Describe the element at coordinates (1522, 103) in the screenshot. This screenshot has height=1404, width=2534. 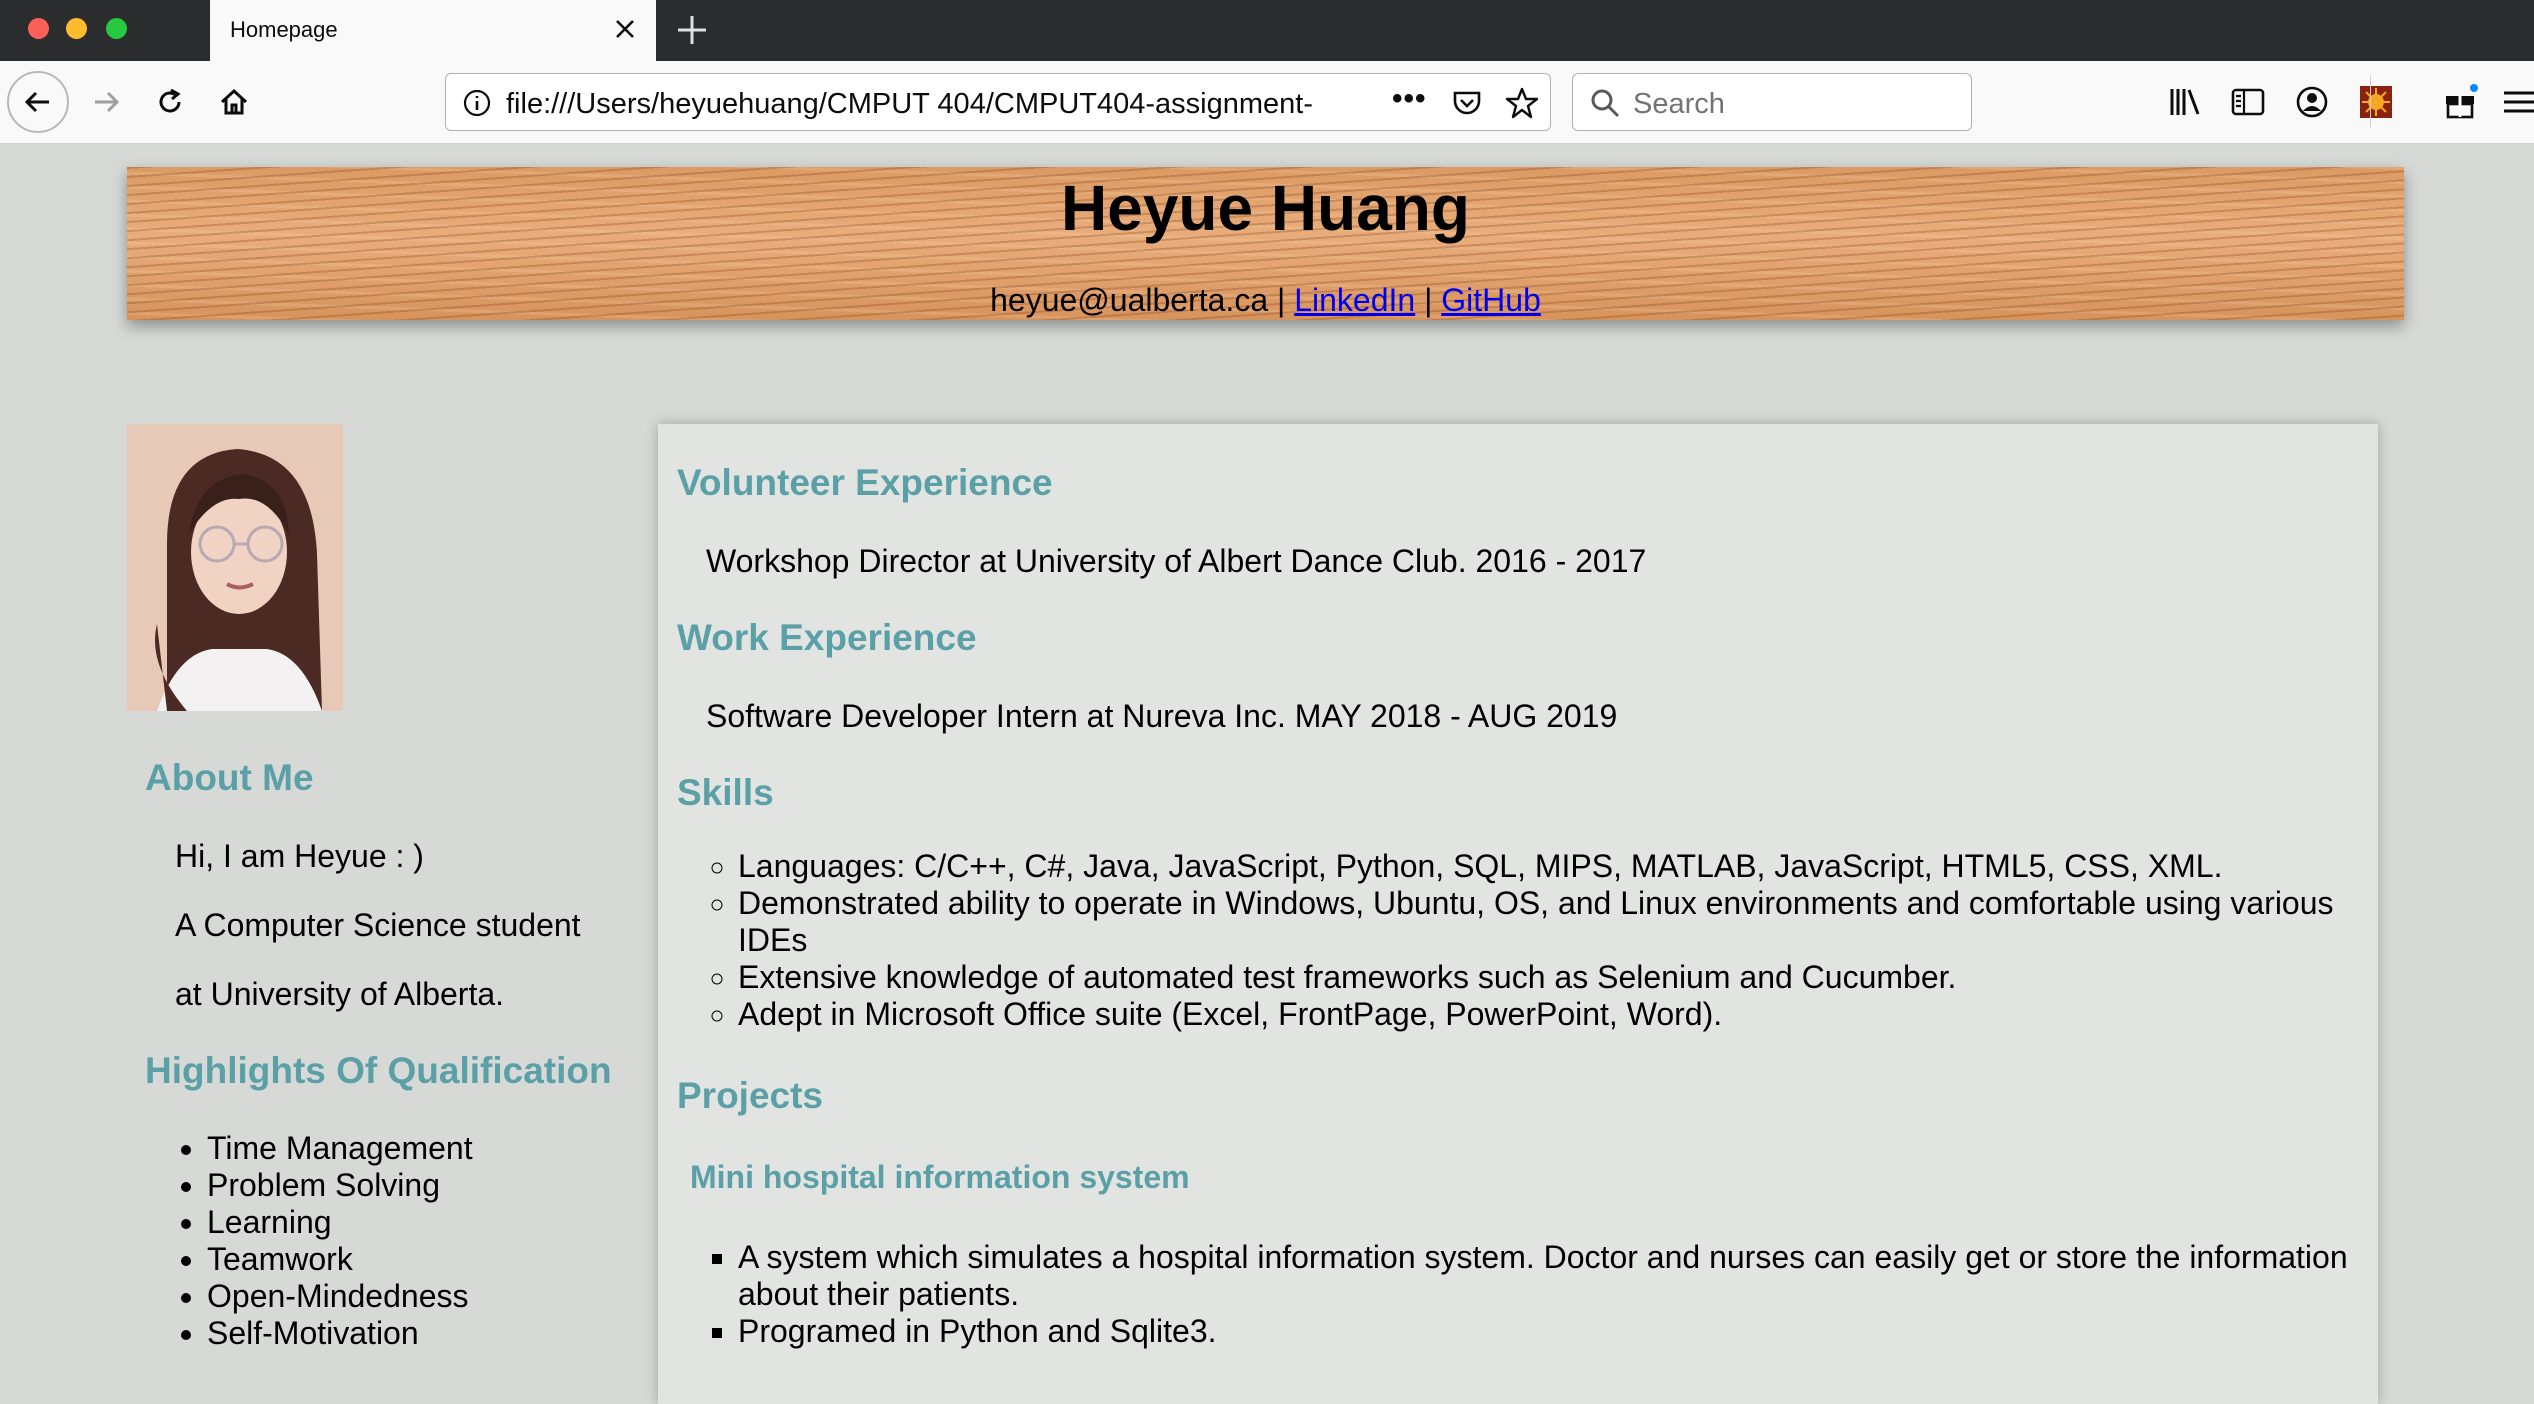
I see `bookmark-star-icon` at that location.